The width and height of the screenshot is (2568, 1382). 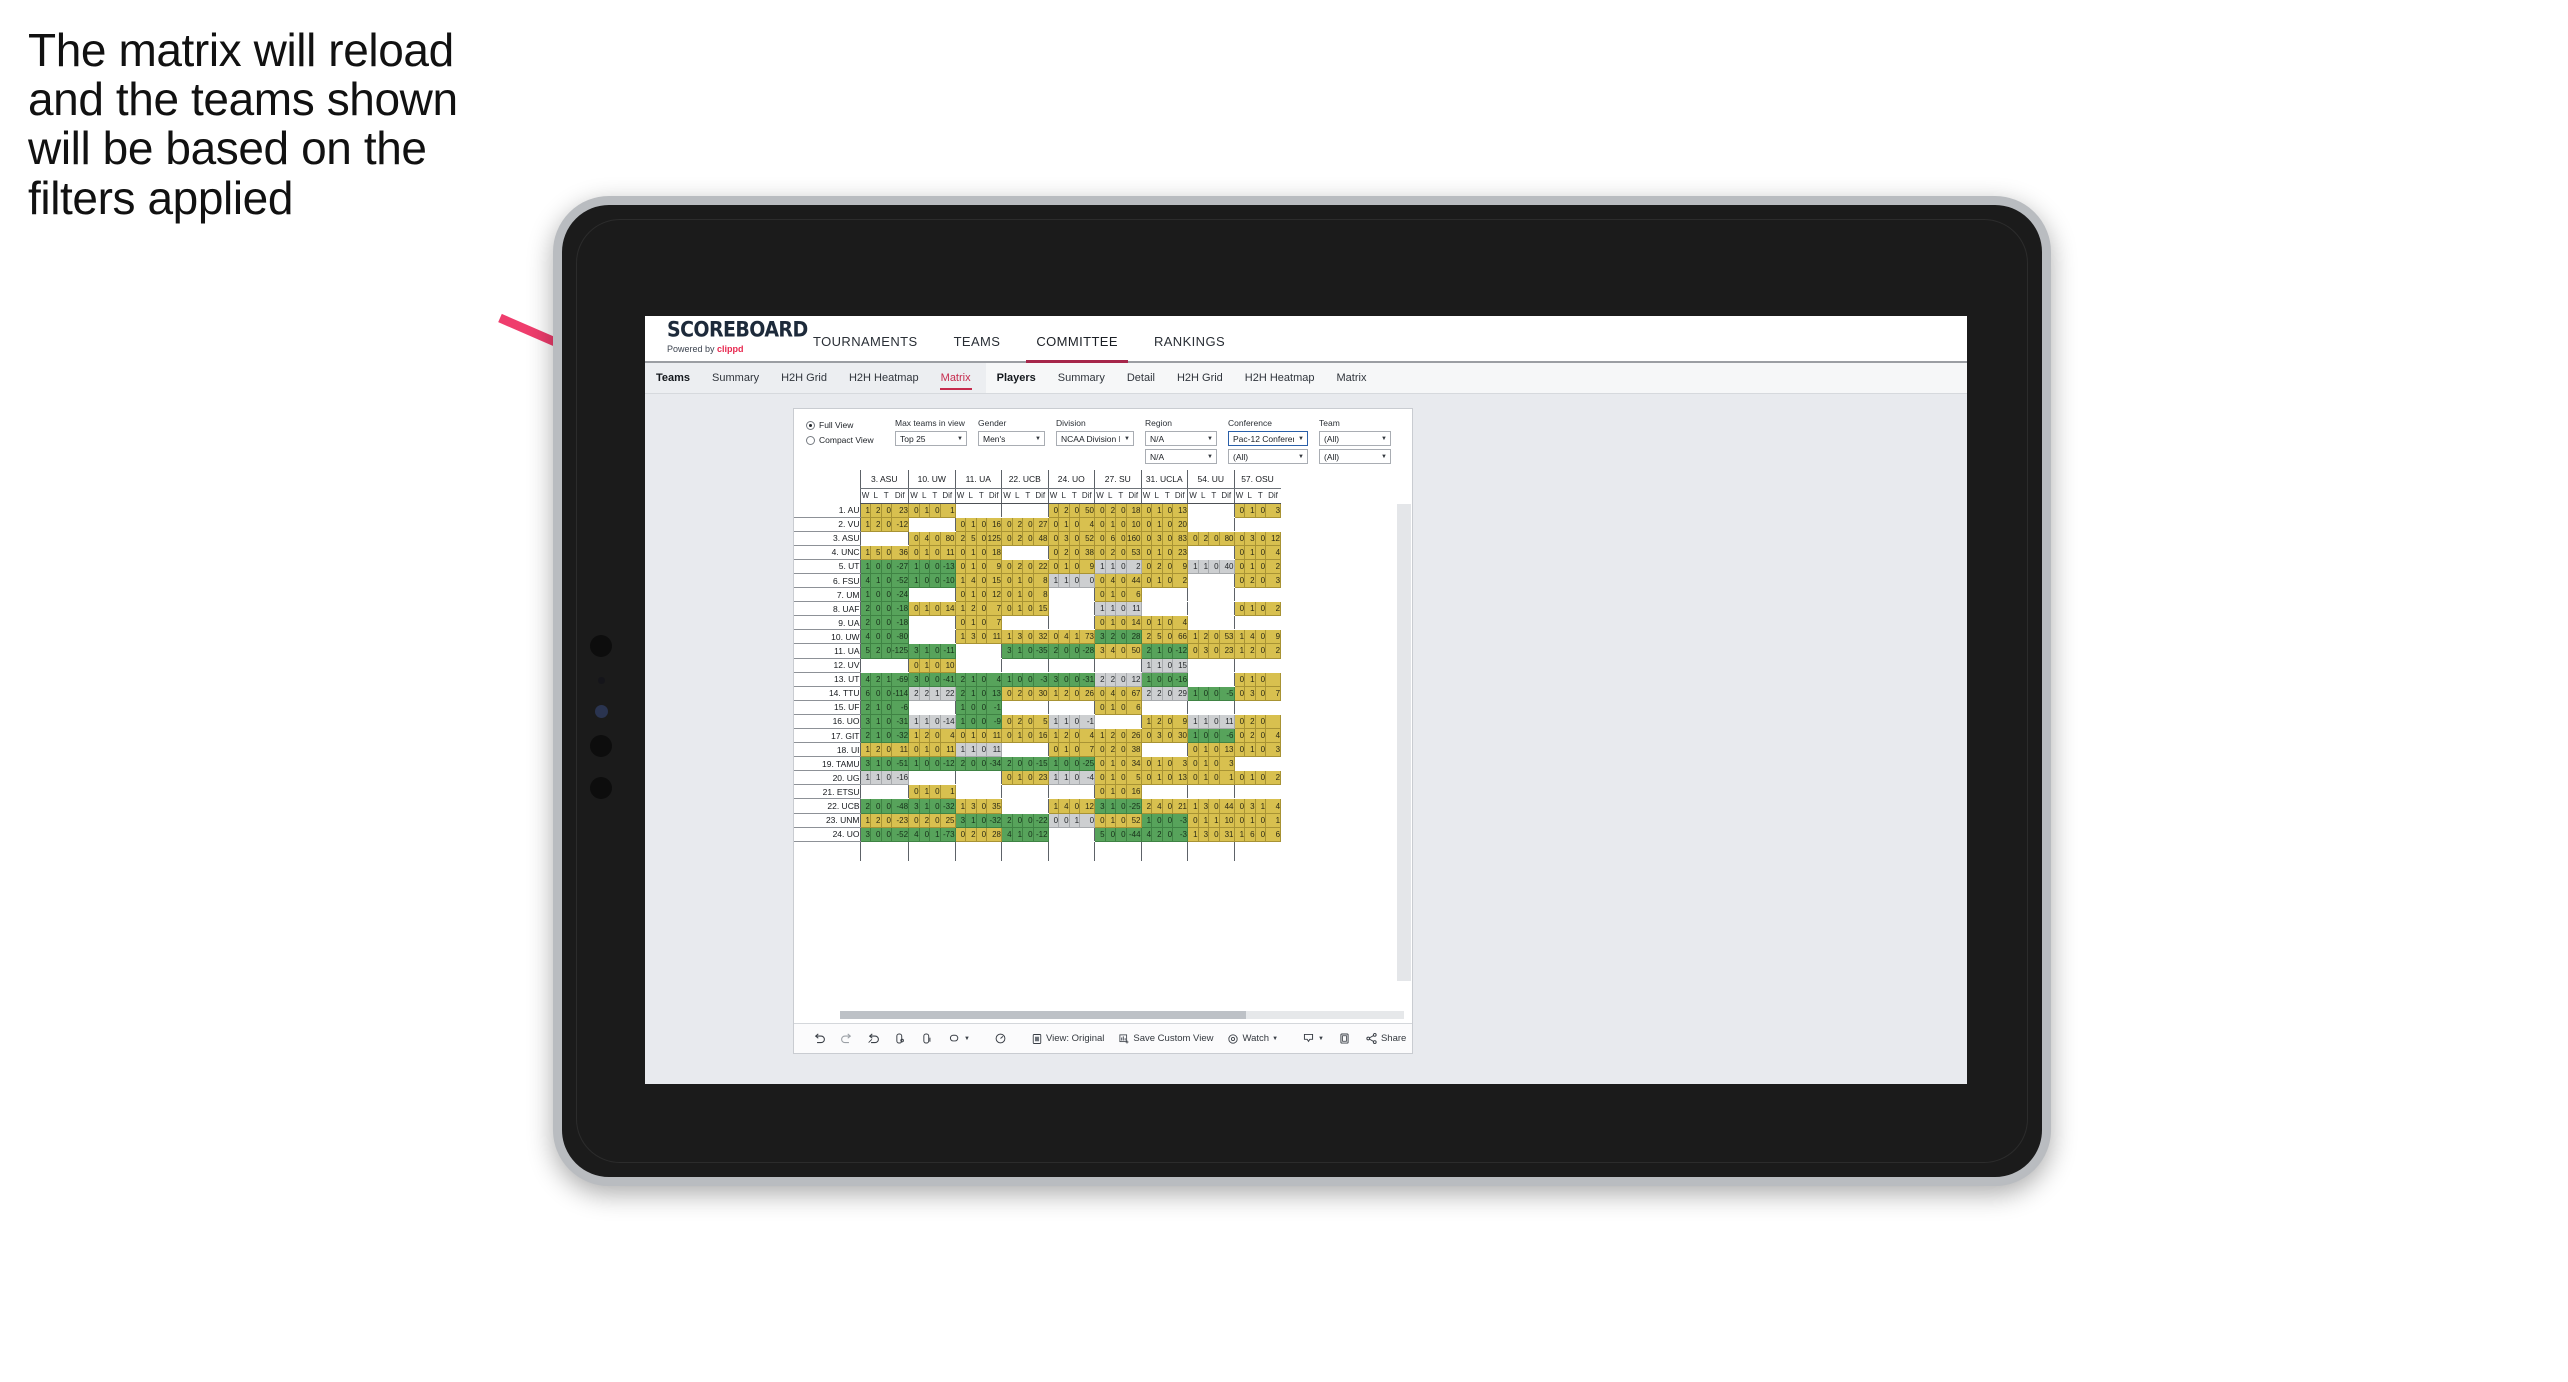 I want to click on matrix-cell: -3, so click(x=1180, y=834).